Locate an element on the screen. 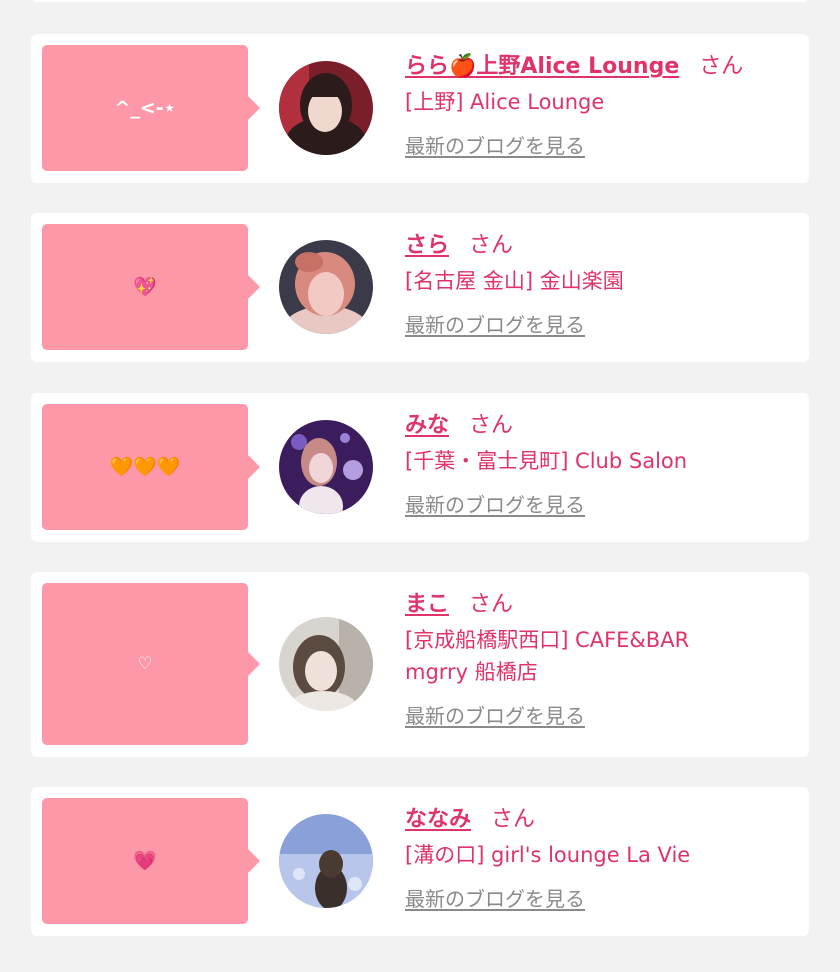 This screenshot has width=840, height=972. blog-card: 💖 さら さん [名古屋 金山] 金山楽園 最新のブログを見る is located at coordinates (420, 287).